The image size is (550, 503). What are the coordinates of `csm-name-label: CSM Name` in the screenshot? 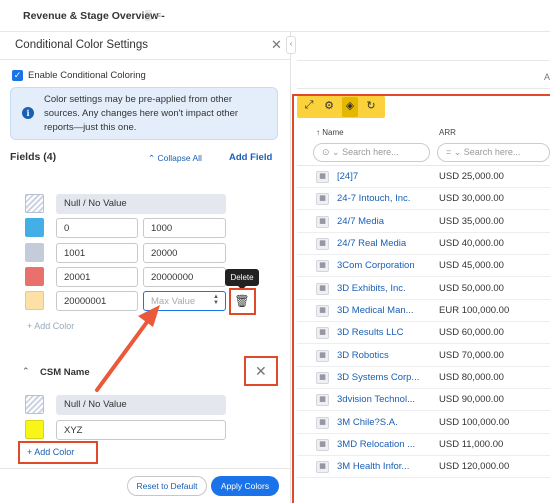 It's located at (65, 372).